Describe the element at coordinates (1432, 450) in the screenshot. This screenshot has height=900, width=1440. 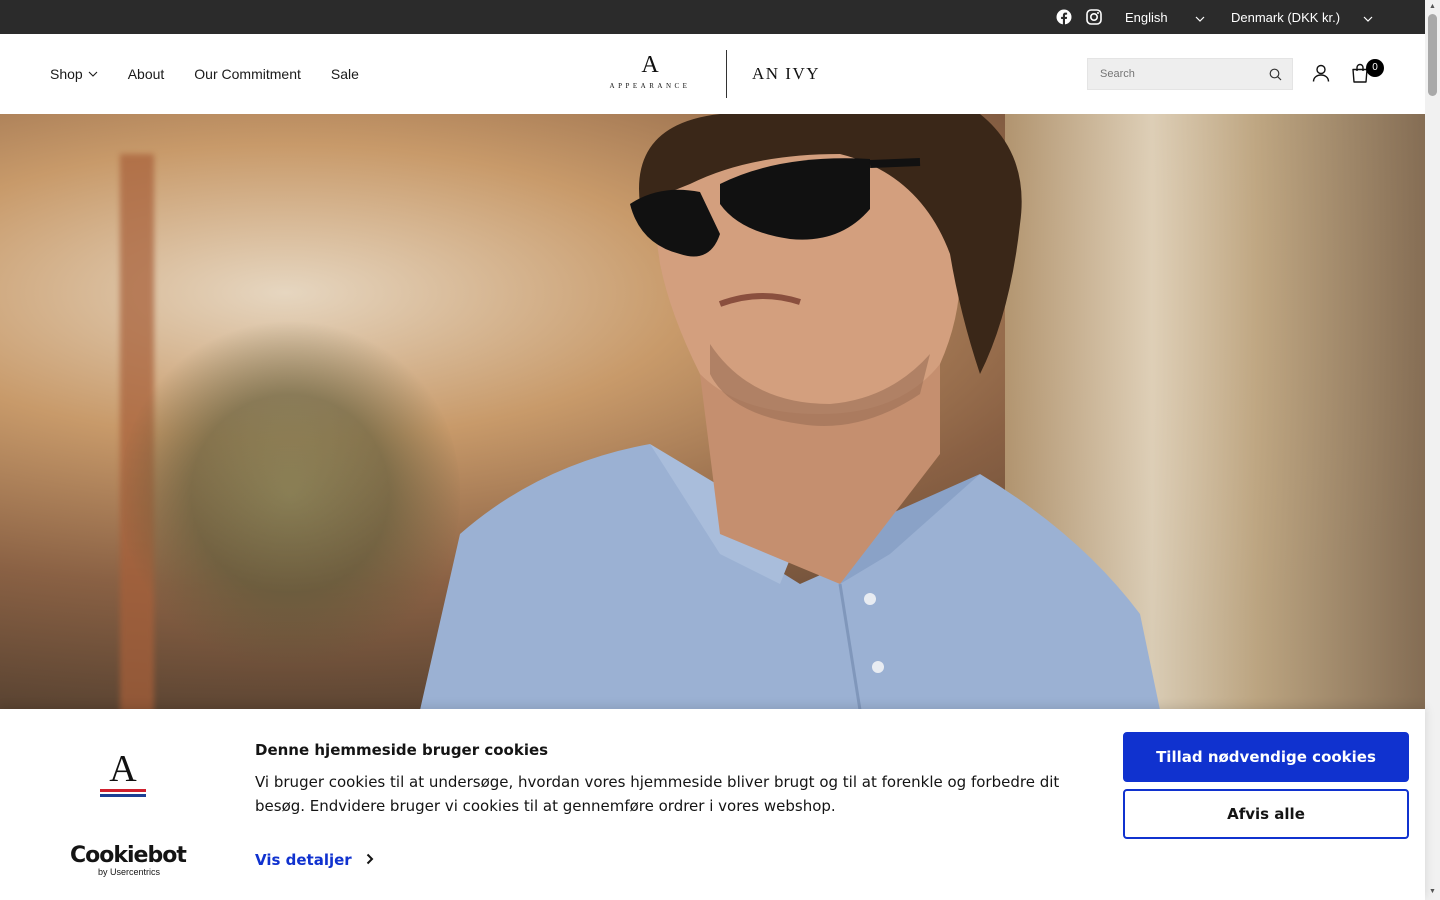
I see `page-scrollbar: ▲ ▼` at that location.